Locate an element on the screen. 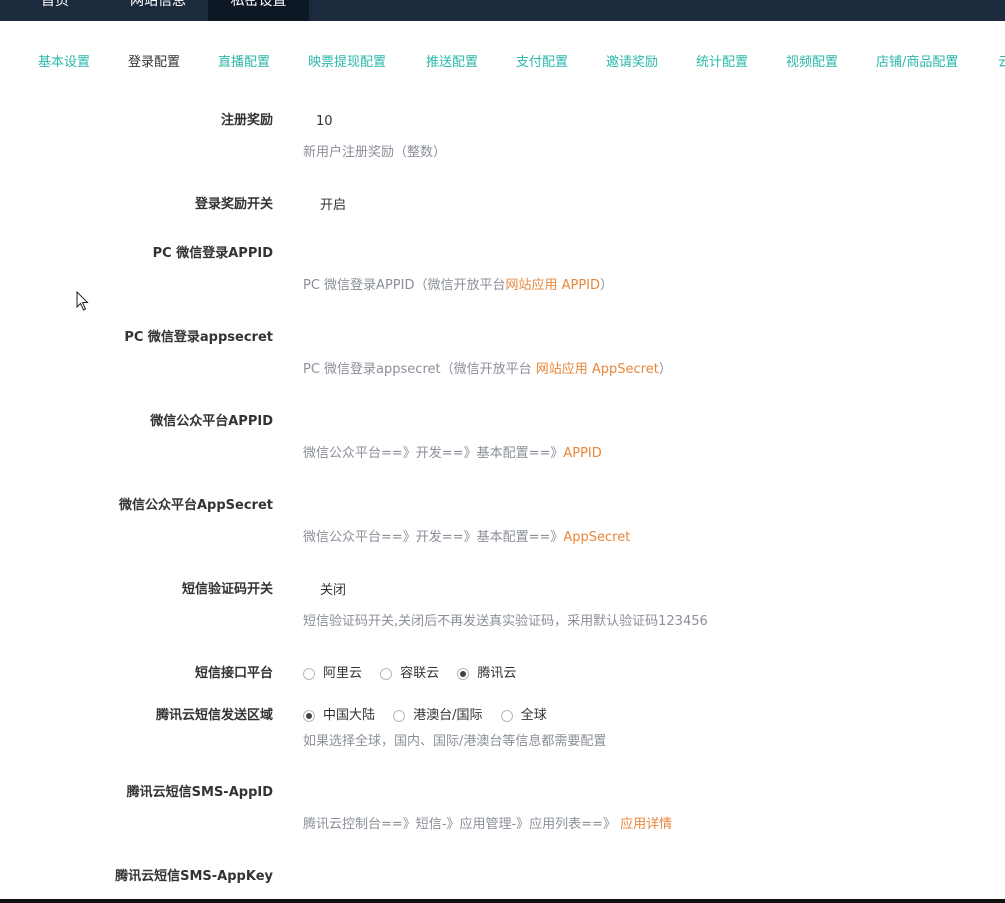 The width and height of the screenshot is (1005, 903). tx-region-option-global: 全球 is located at coordinates (523, 716).